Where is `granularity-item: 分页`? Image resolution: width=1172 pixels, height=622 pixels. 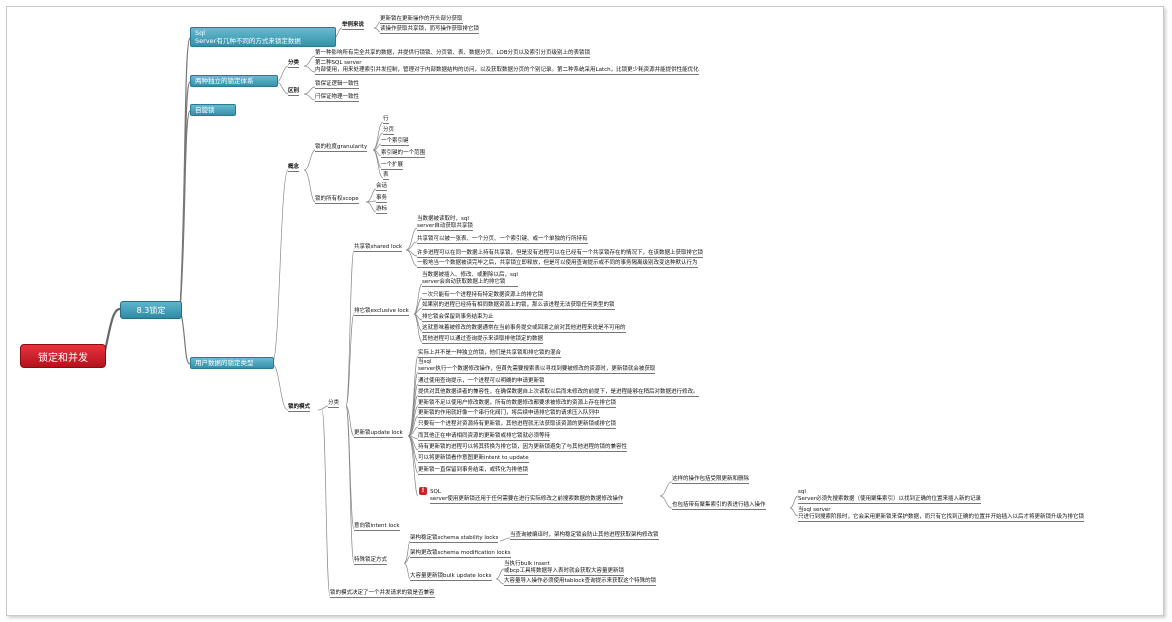 granularity-item: 分页 is located at coordinates (389, 131).